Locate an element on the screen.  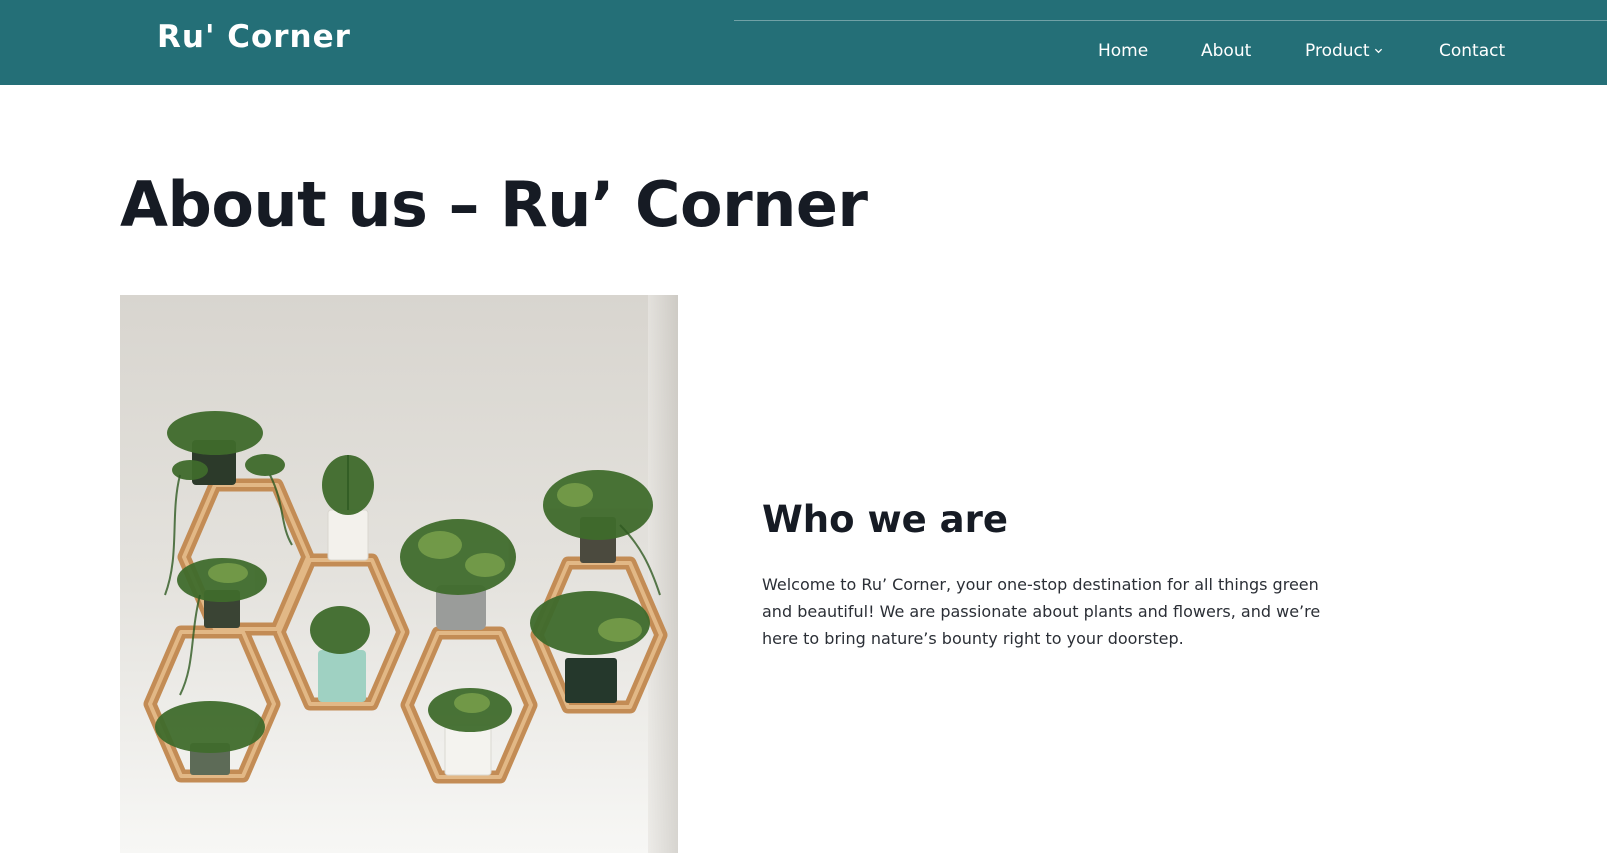
section-heading: Who we are is located at coordinates (885, 519).